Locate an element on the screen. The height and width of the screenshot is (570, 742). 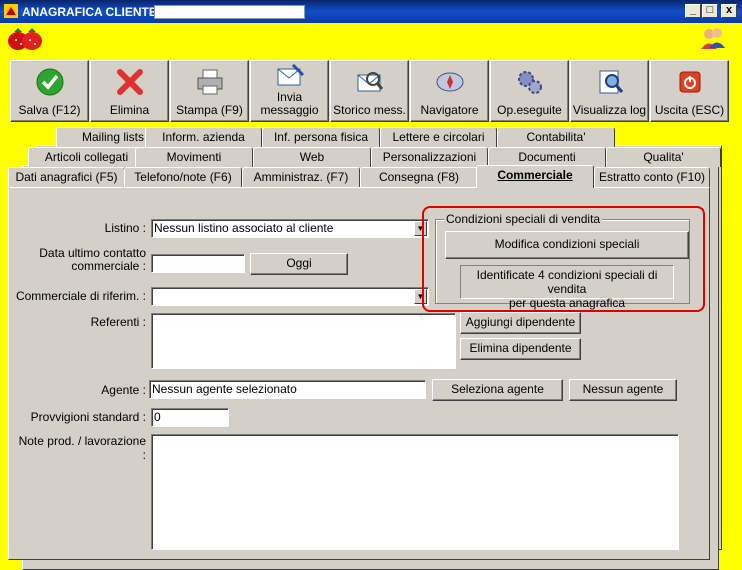
commerciale-select: ▼ is located at coordinates (290, 296).